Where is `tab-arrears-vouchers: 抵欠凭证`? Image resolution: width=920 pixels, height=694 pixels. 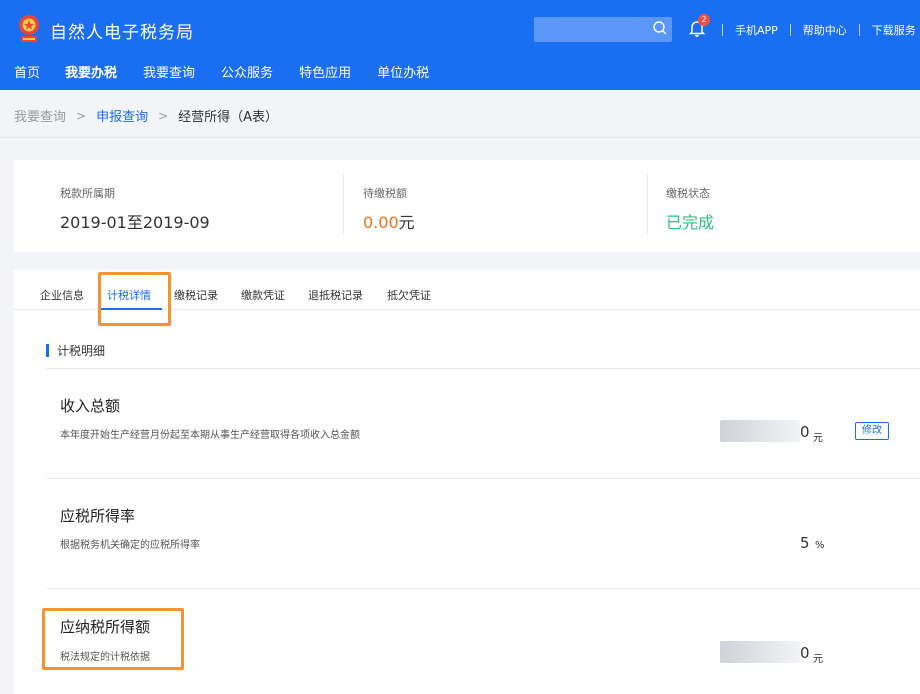
tab-arrears-vouchers: 抵欠凭证 is located at coordinates (409, 295).